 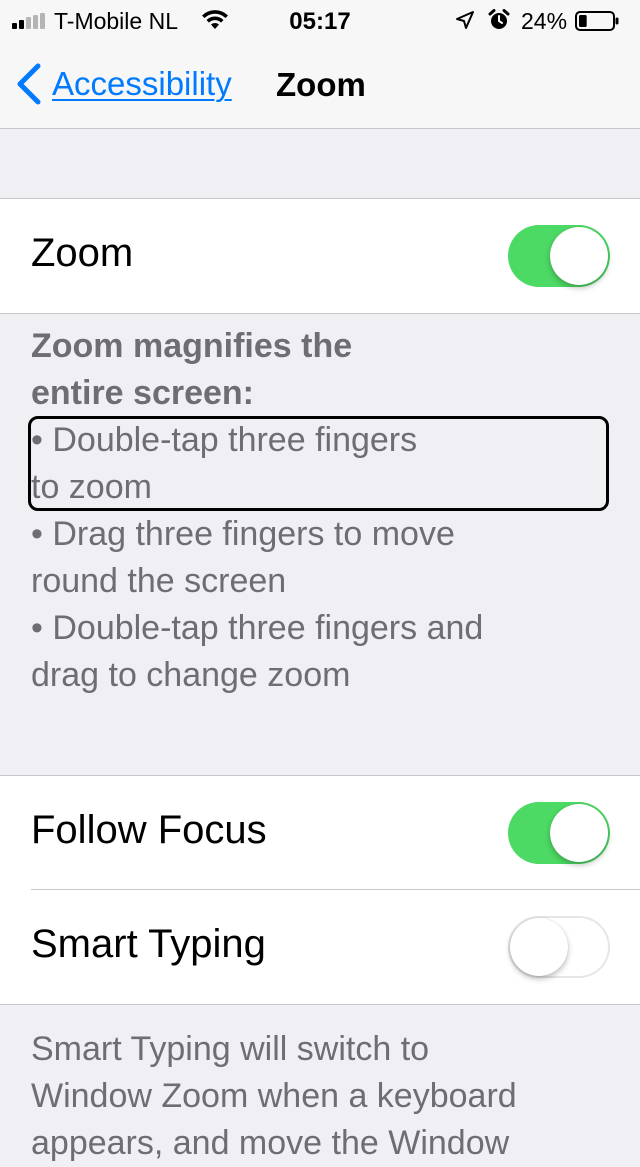 I want to click on description-heading-line2: entire screen:, so click(x=142, y=393).